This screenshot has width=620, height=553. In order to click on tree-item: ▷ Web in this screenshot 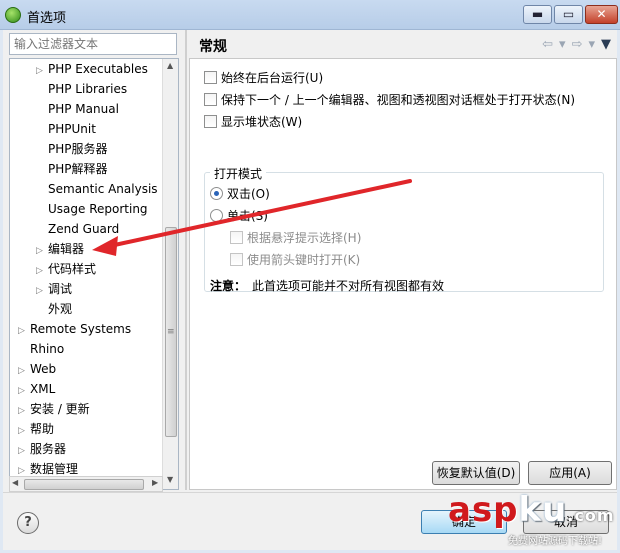, I will do `click(37, 369)`.